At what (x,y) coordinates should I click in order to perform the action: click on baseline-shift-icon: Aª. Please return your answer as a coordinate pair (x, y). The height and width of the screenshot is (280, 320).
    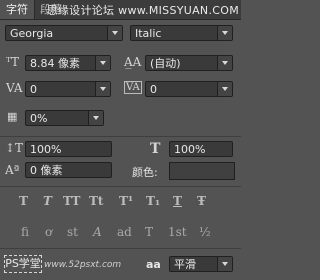
    Looking at the image, I should click on (12, 170).